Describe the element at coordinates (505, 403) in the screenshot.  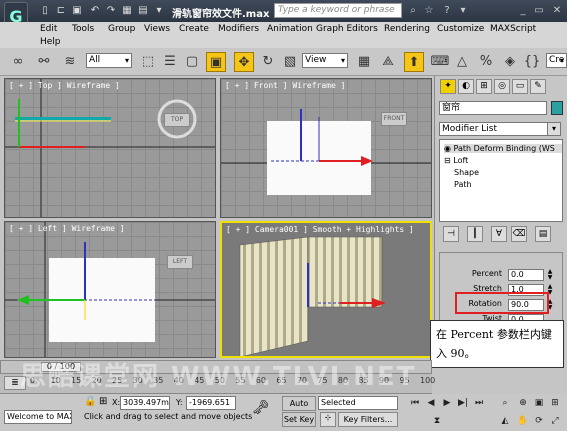
I see `zoom-icon: ⌕` at that location.